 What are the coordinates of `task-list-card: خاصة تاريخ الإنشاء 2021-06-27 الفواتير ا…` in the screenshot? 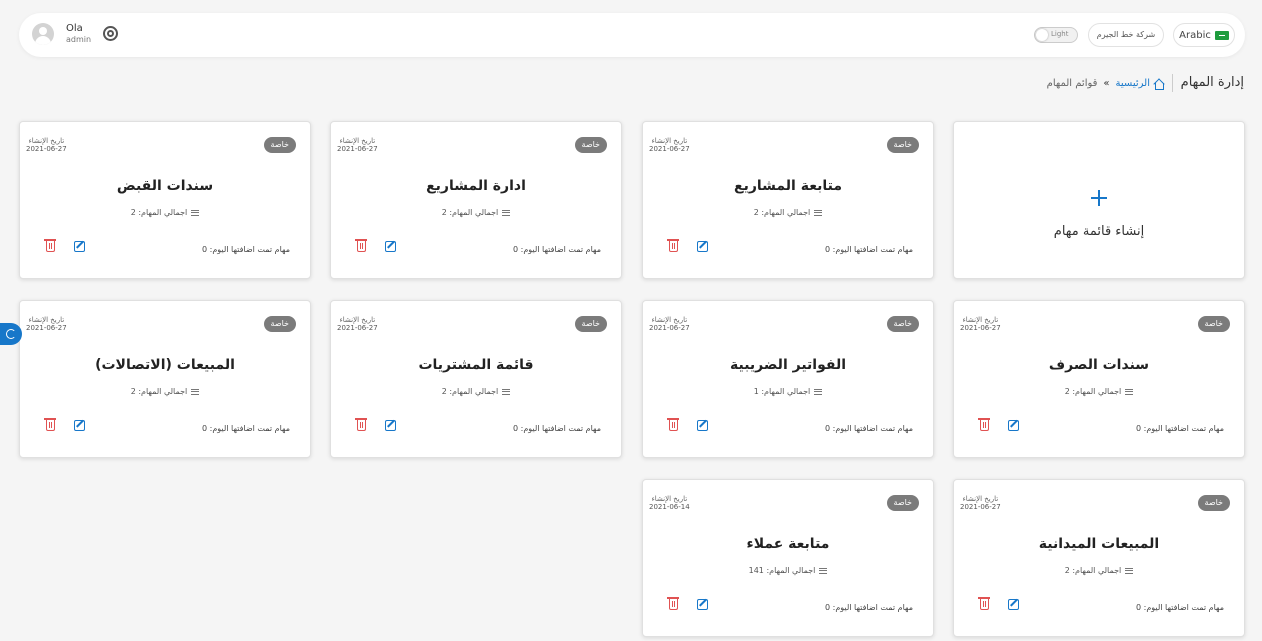 It's located at (788, 379).